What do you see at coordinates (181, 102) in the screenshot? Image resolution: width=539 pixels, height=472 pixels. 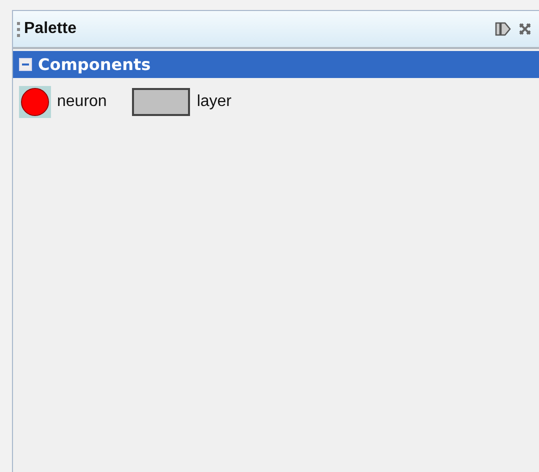 I see `palette-item: layer` at bounding box center [181, 102].